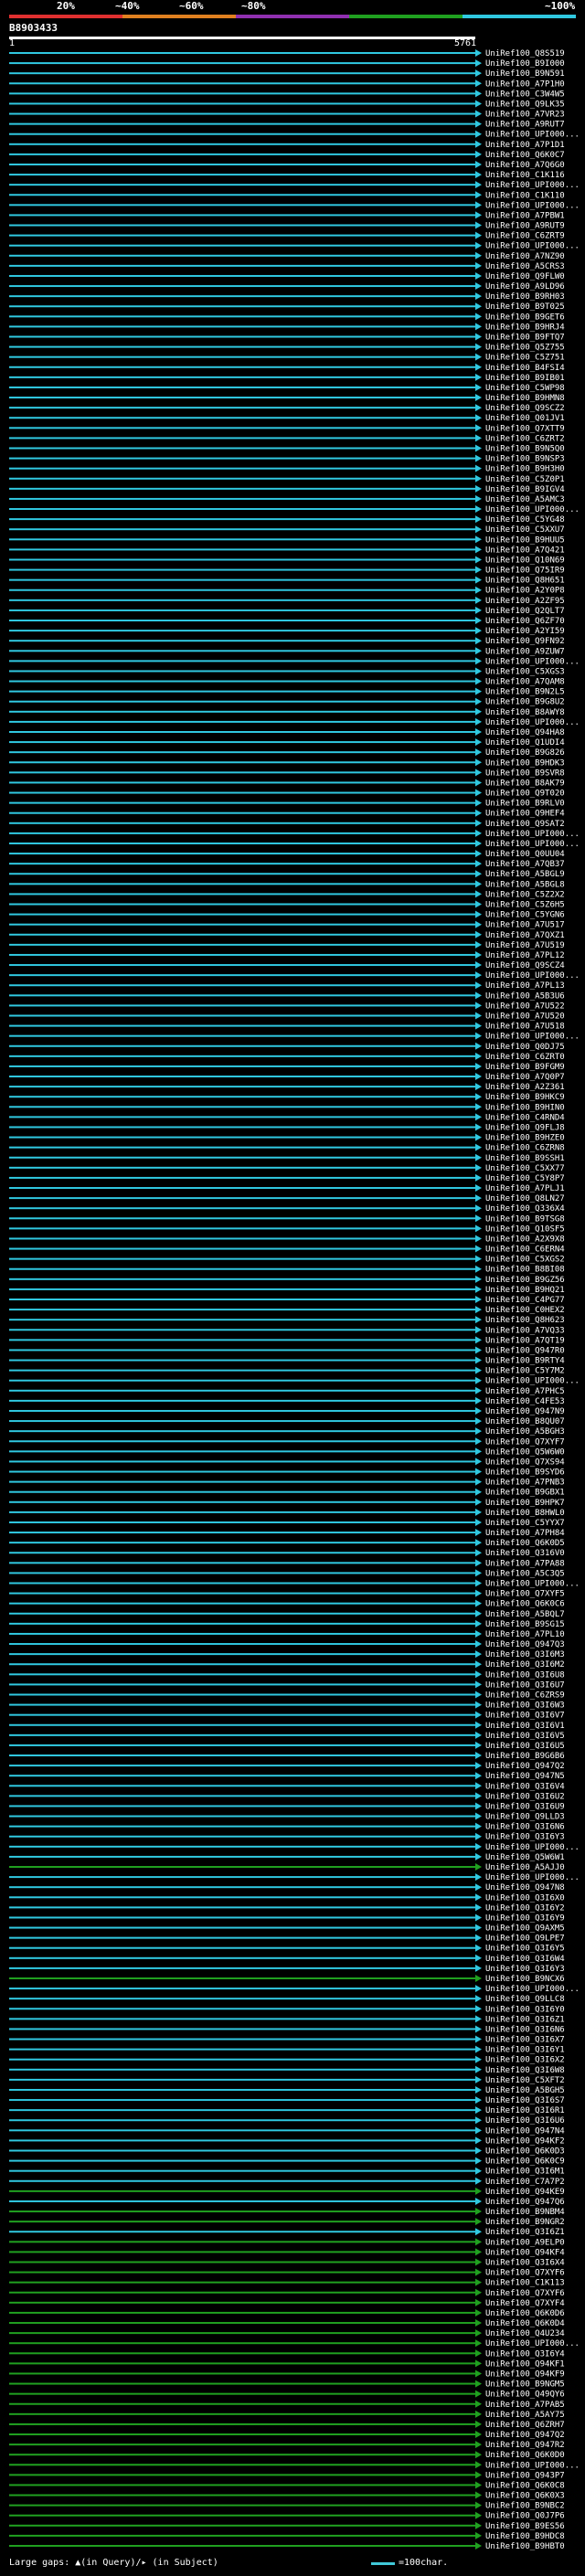  Describe the element at coordinates (525, 986) in the screenshot. I see `hit-label: UniRef100_A7PL13` at that location.